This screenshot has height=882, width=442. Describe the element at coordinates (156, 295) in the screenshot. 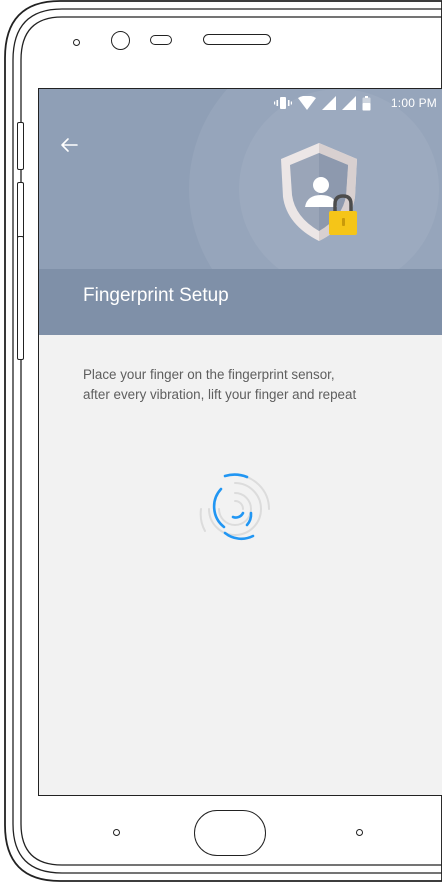

I see `page-title: Fingerprint Setup` at that location.